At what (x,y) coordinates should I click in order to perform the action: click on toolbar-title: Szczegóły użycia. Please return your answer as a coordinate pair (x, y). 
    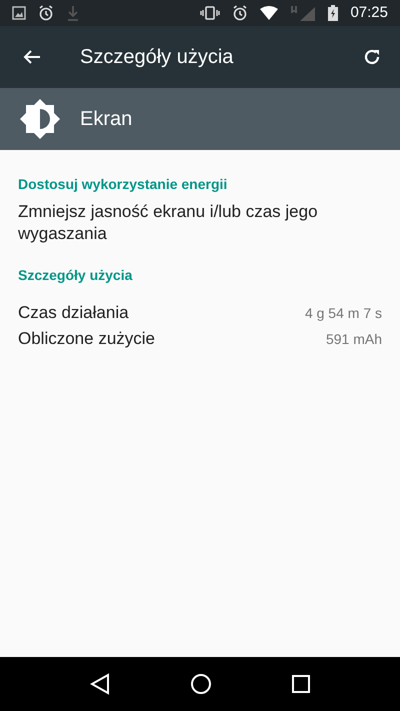
    Looking at the image, I should click on (157, 57).